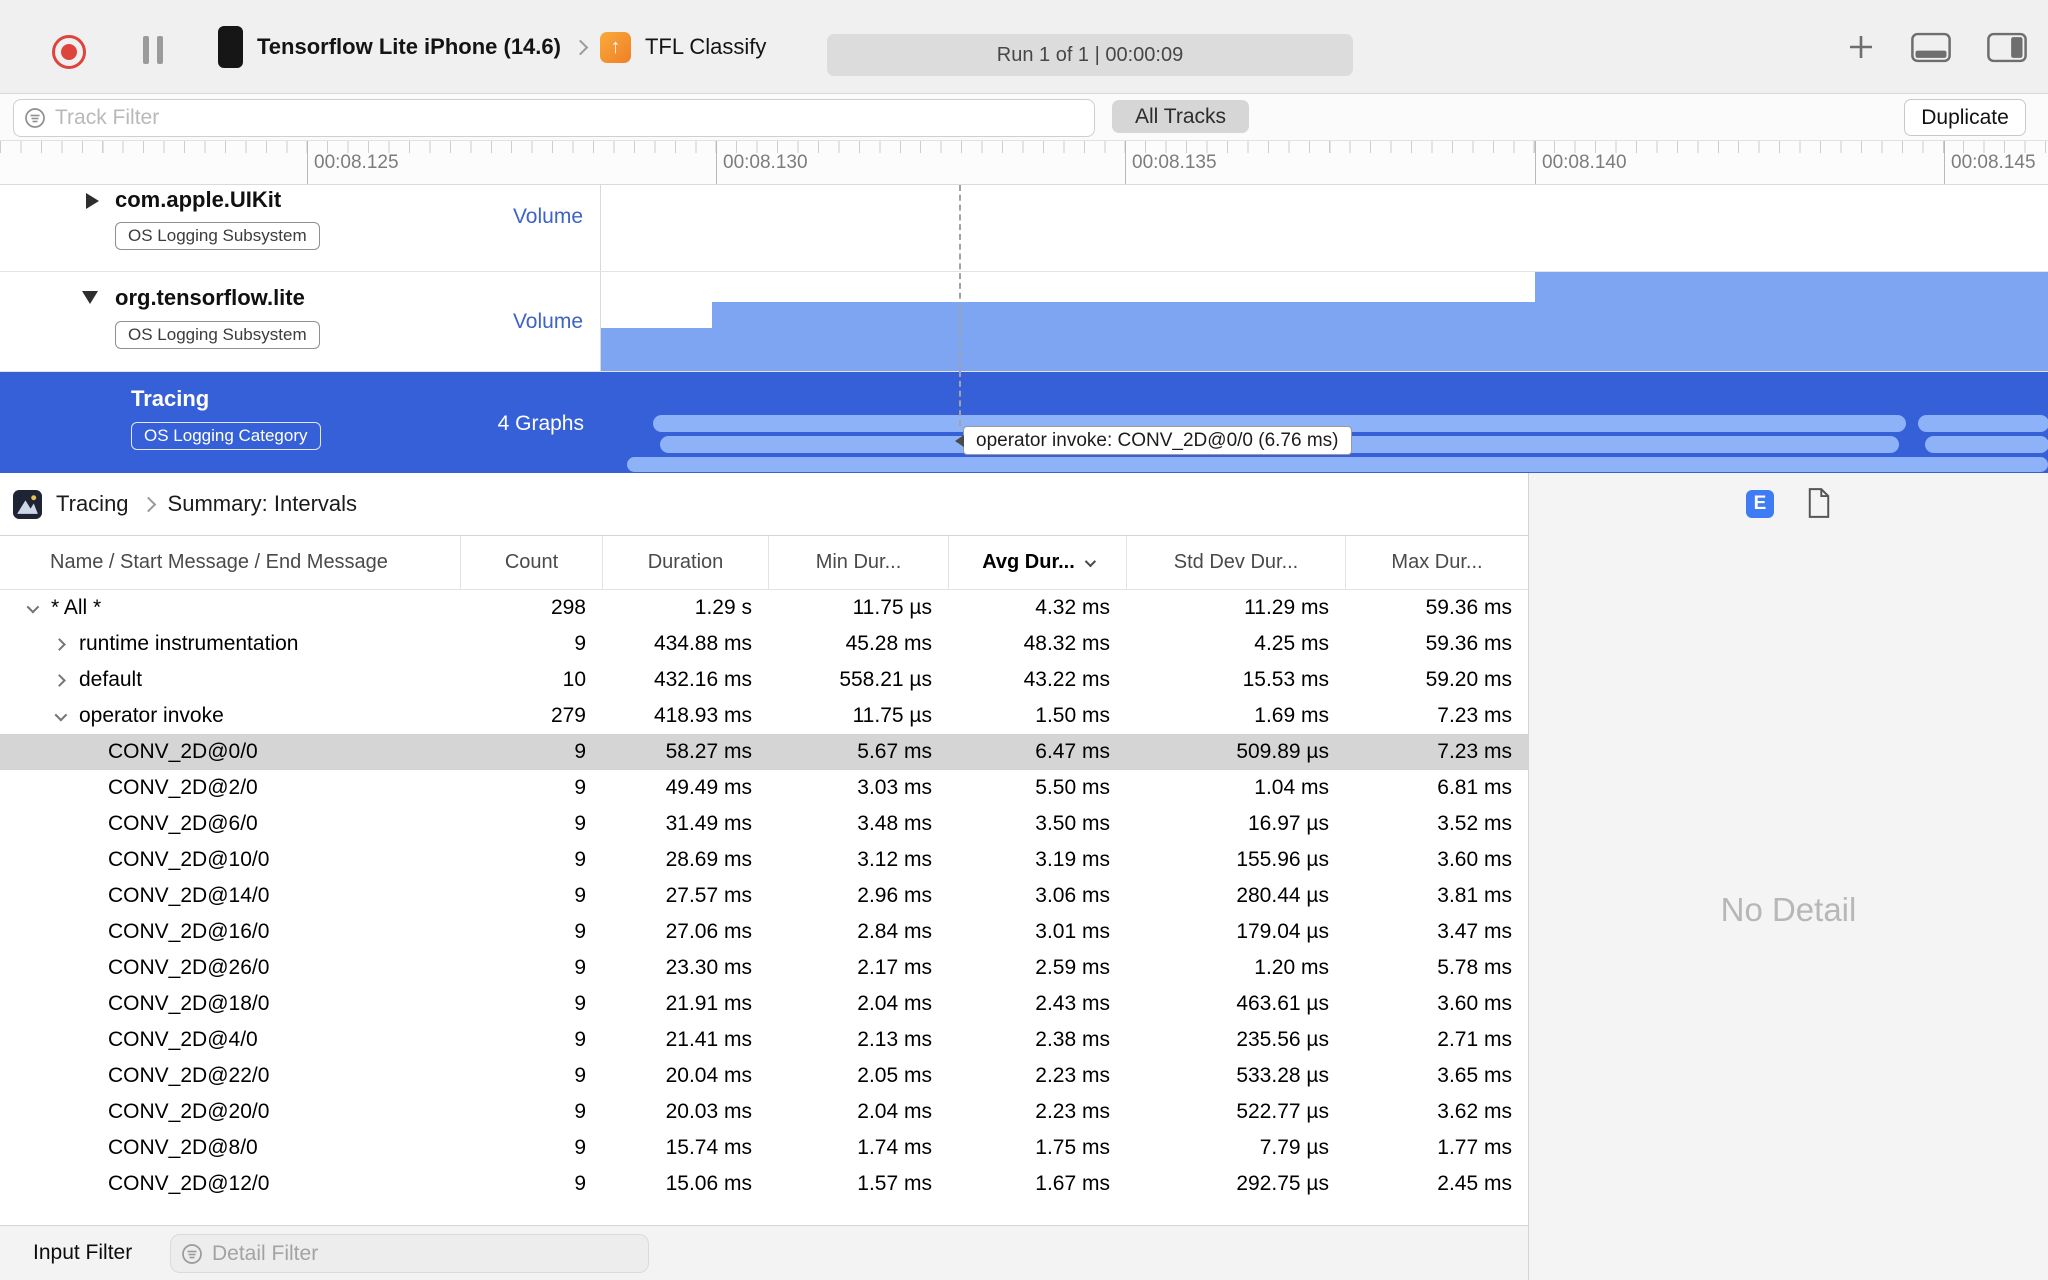 The width and height of the screenshot is (2048, 1280). I want to click on bottom-pane-icon, so click(1931, 47).